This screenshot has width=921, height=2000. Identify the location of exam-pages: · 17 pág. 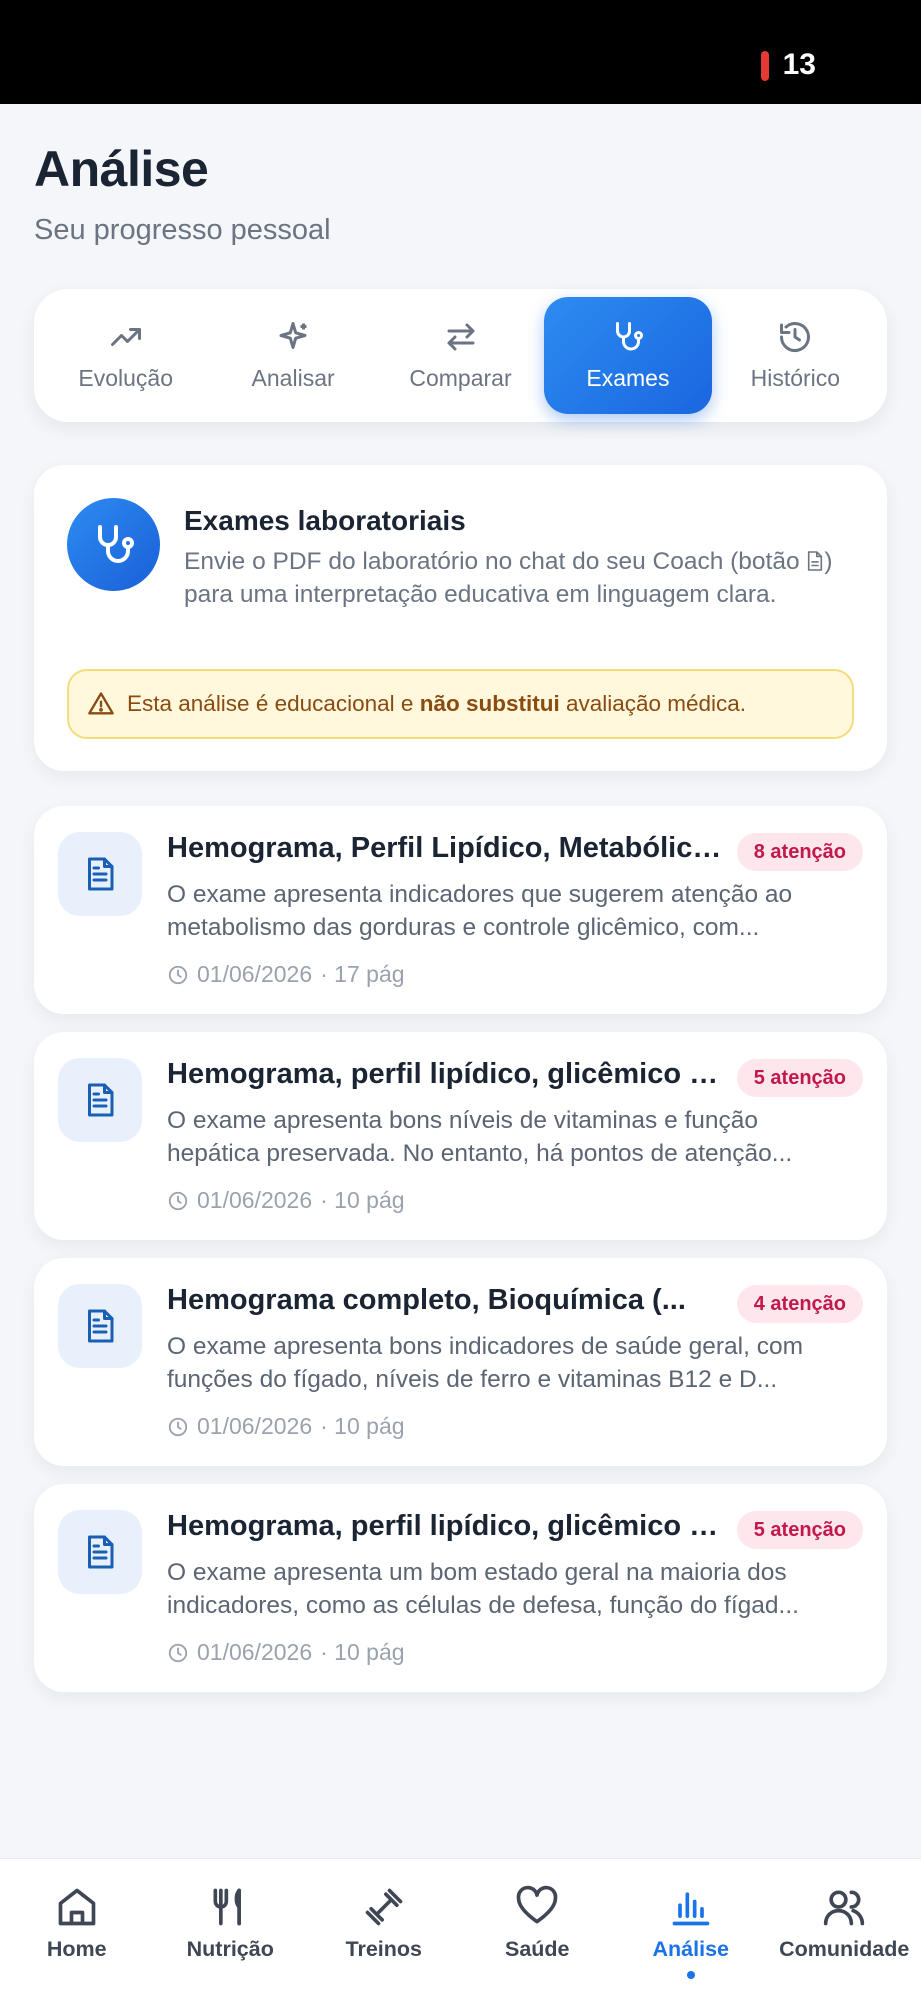
(362, 974).